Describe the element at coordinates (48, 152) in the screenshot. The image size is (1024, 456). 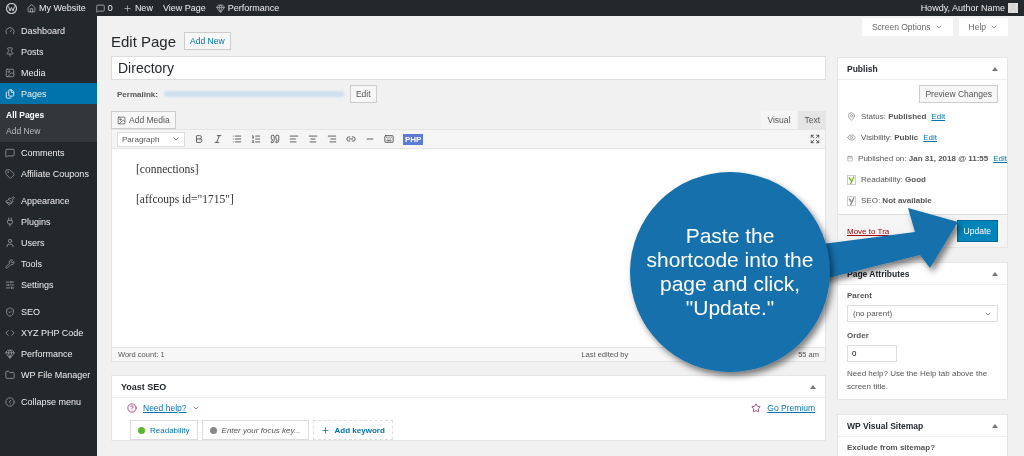
I see `sidebar-item: Comments` at that location.